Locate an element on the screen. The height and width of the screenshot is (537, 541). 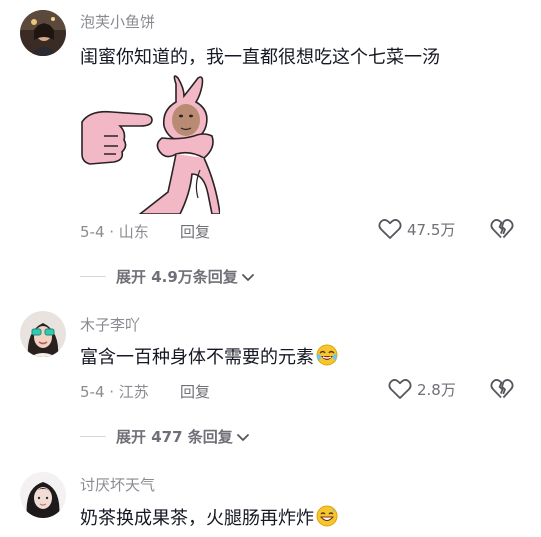
comment-text: 闺蜜你知道的，我一直都很想吃这个七菜一汤 is located at coordinates (260, 57).